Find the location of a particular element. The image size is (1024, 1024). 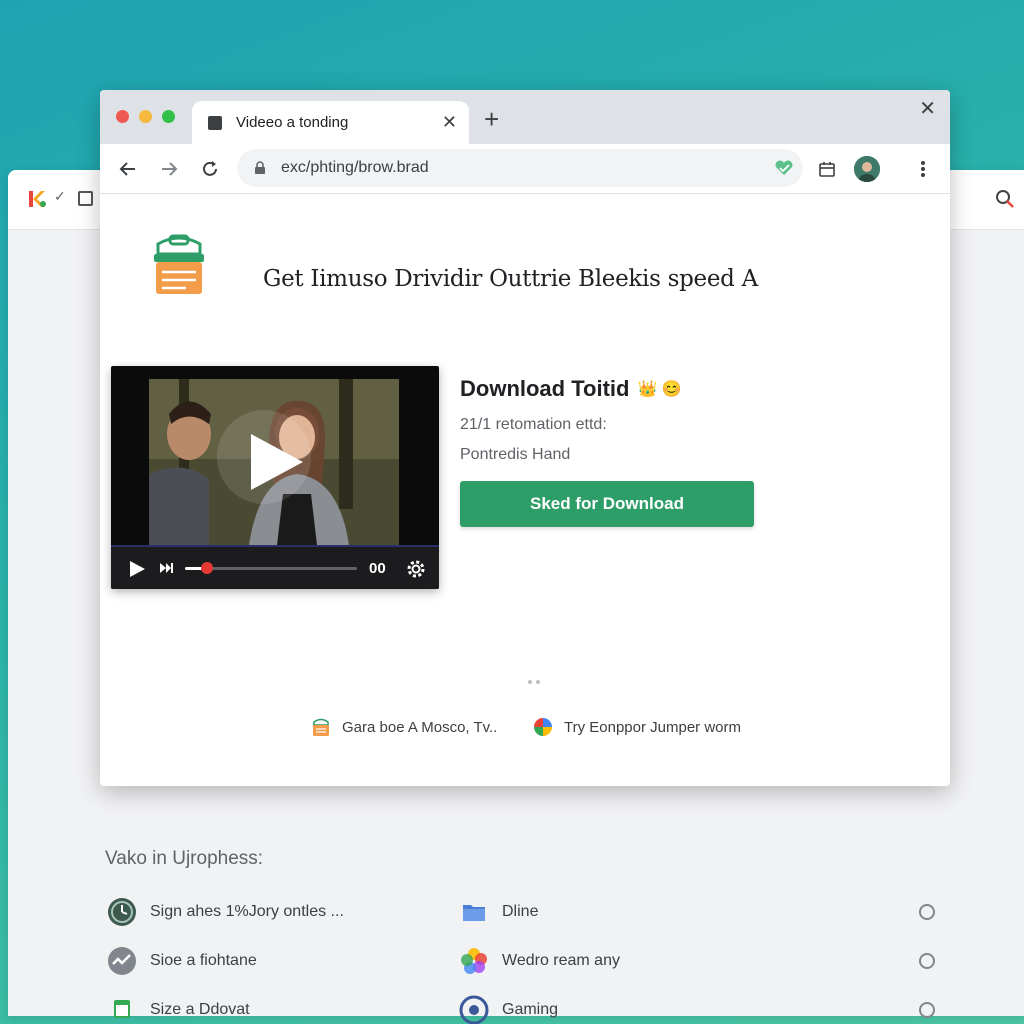

list-item: Size a Ddovat is located at coordinates (178, 1009).